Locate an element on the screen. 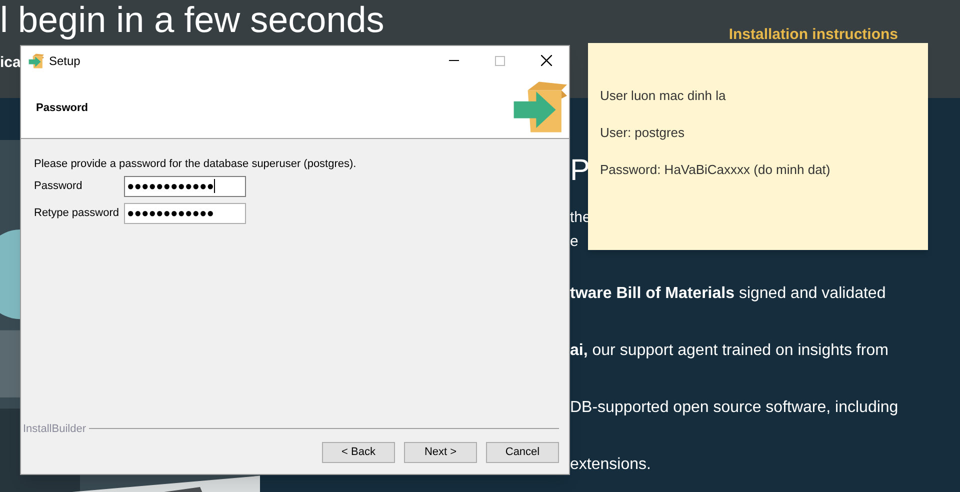 The height and width of the screenshot is (492, 960). close-icon is located at coordinates (546, 60).